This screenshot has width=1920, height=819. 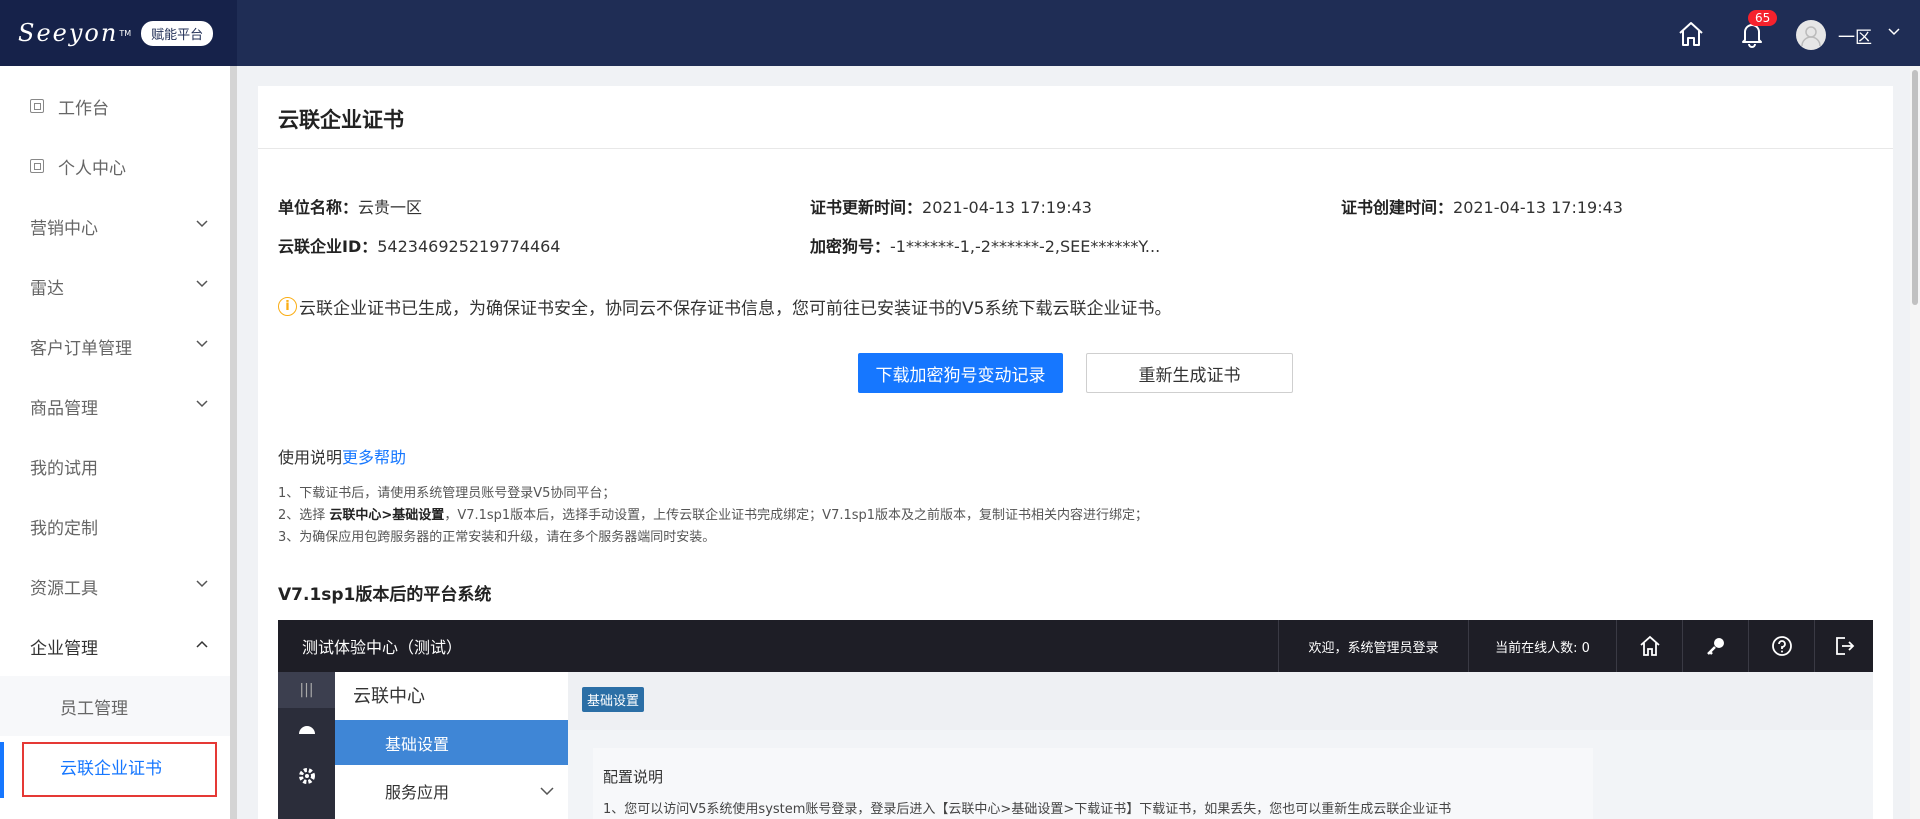 What do you see at coordinates (387, 515) in the screenshot?
I see `step-2-emphasis: 云联中心>基础设置` at bounding box center [387, 515].